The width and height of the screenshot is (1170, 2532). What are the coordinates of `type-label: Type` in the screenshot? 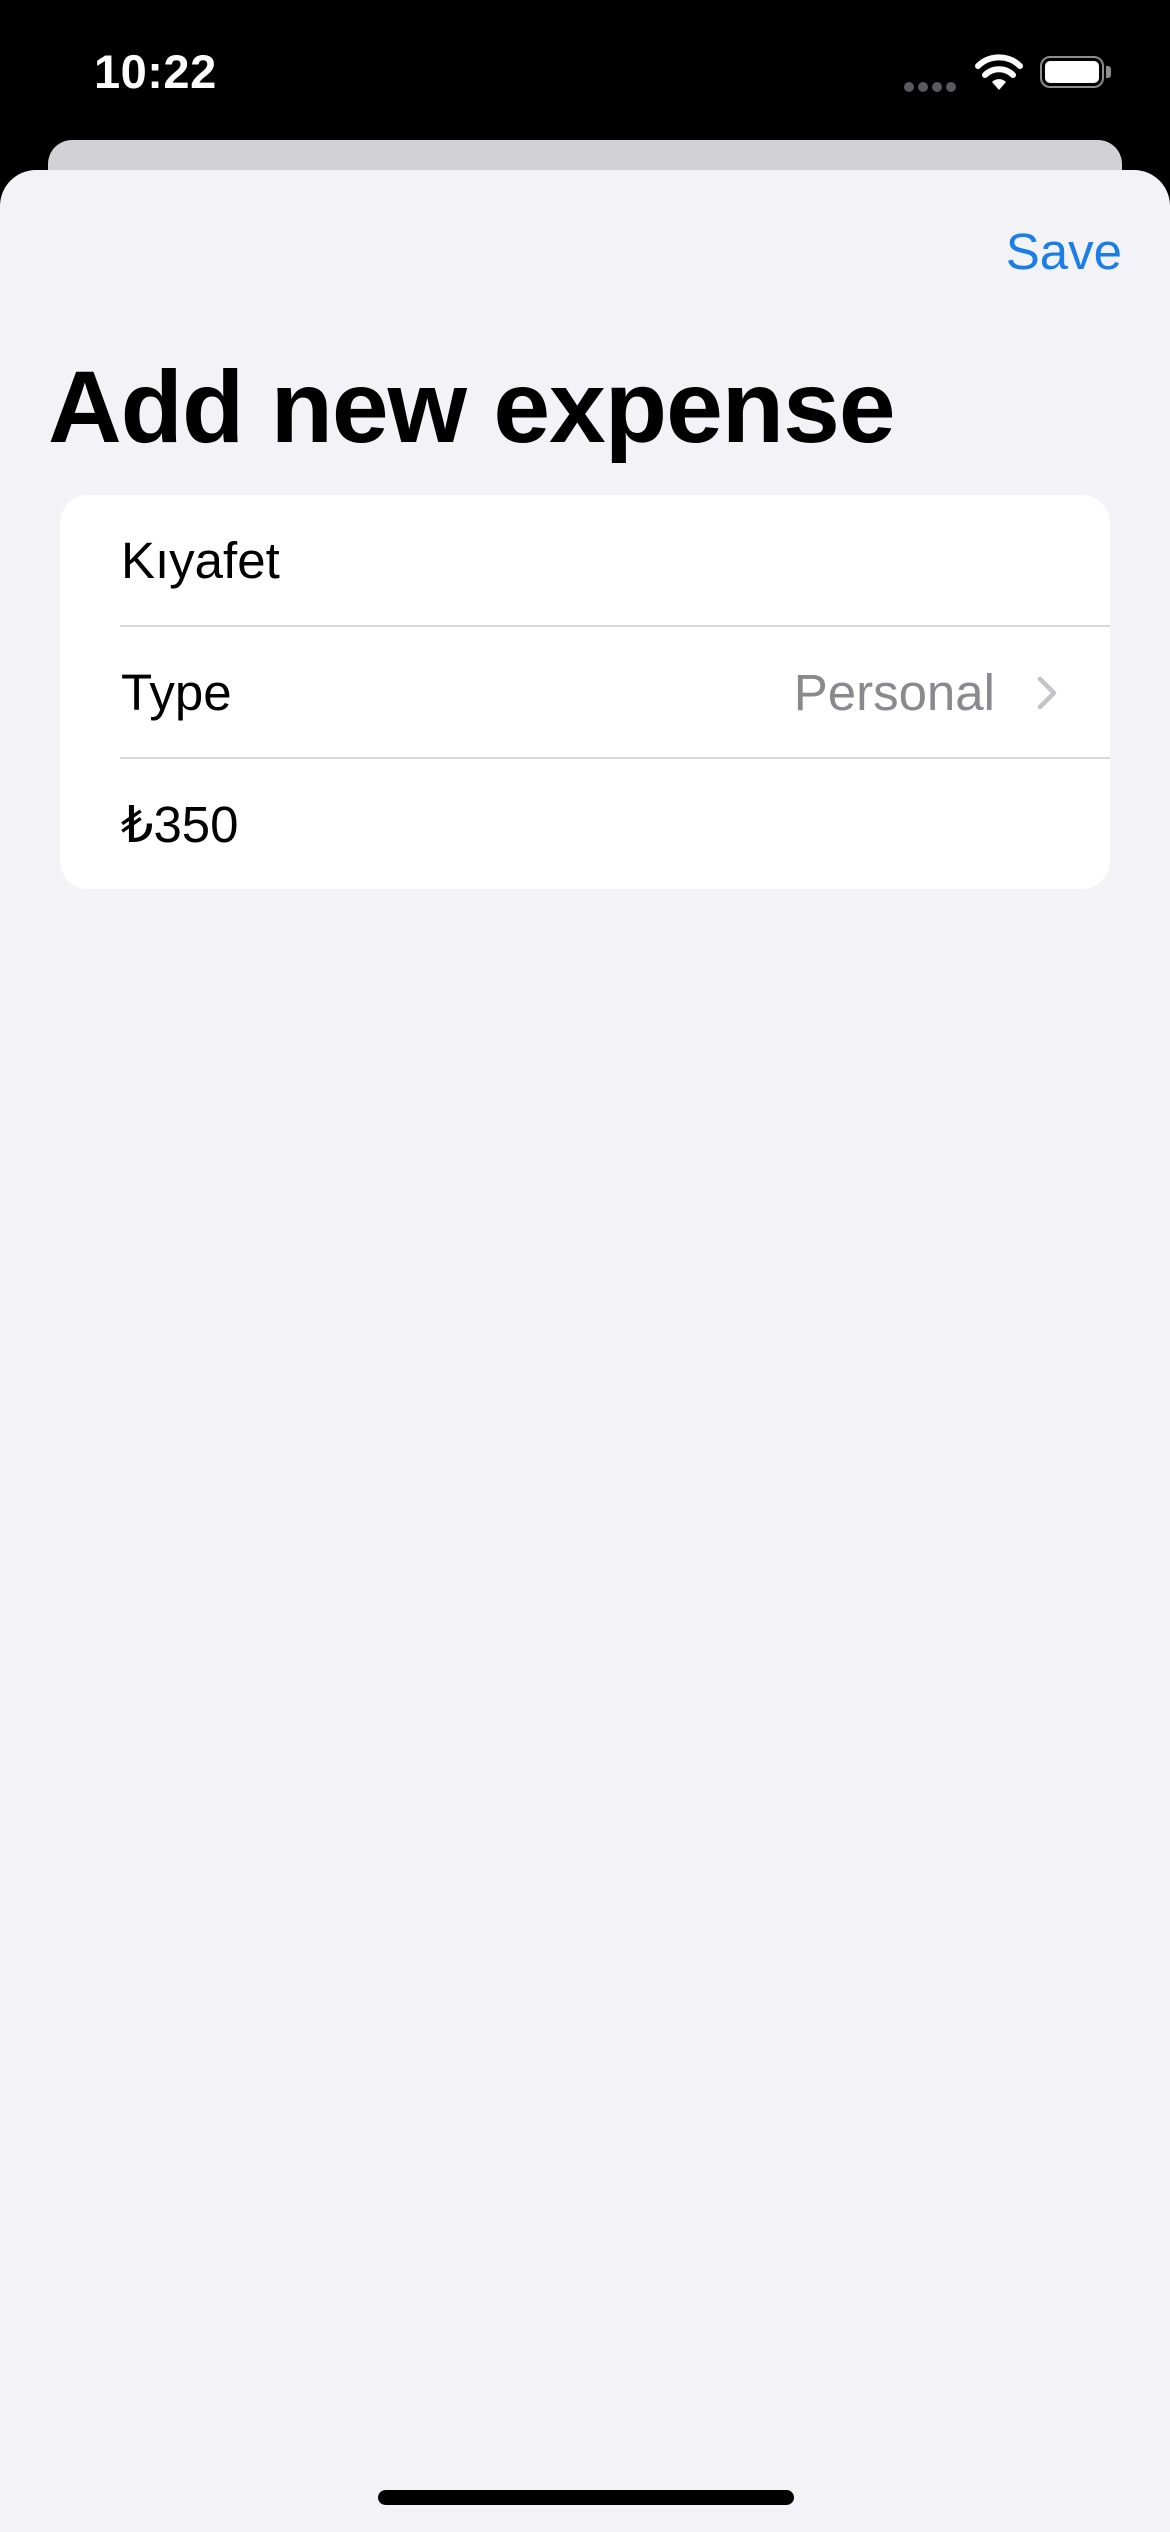 It's located at (176, 692).